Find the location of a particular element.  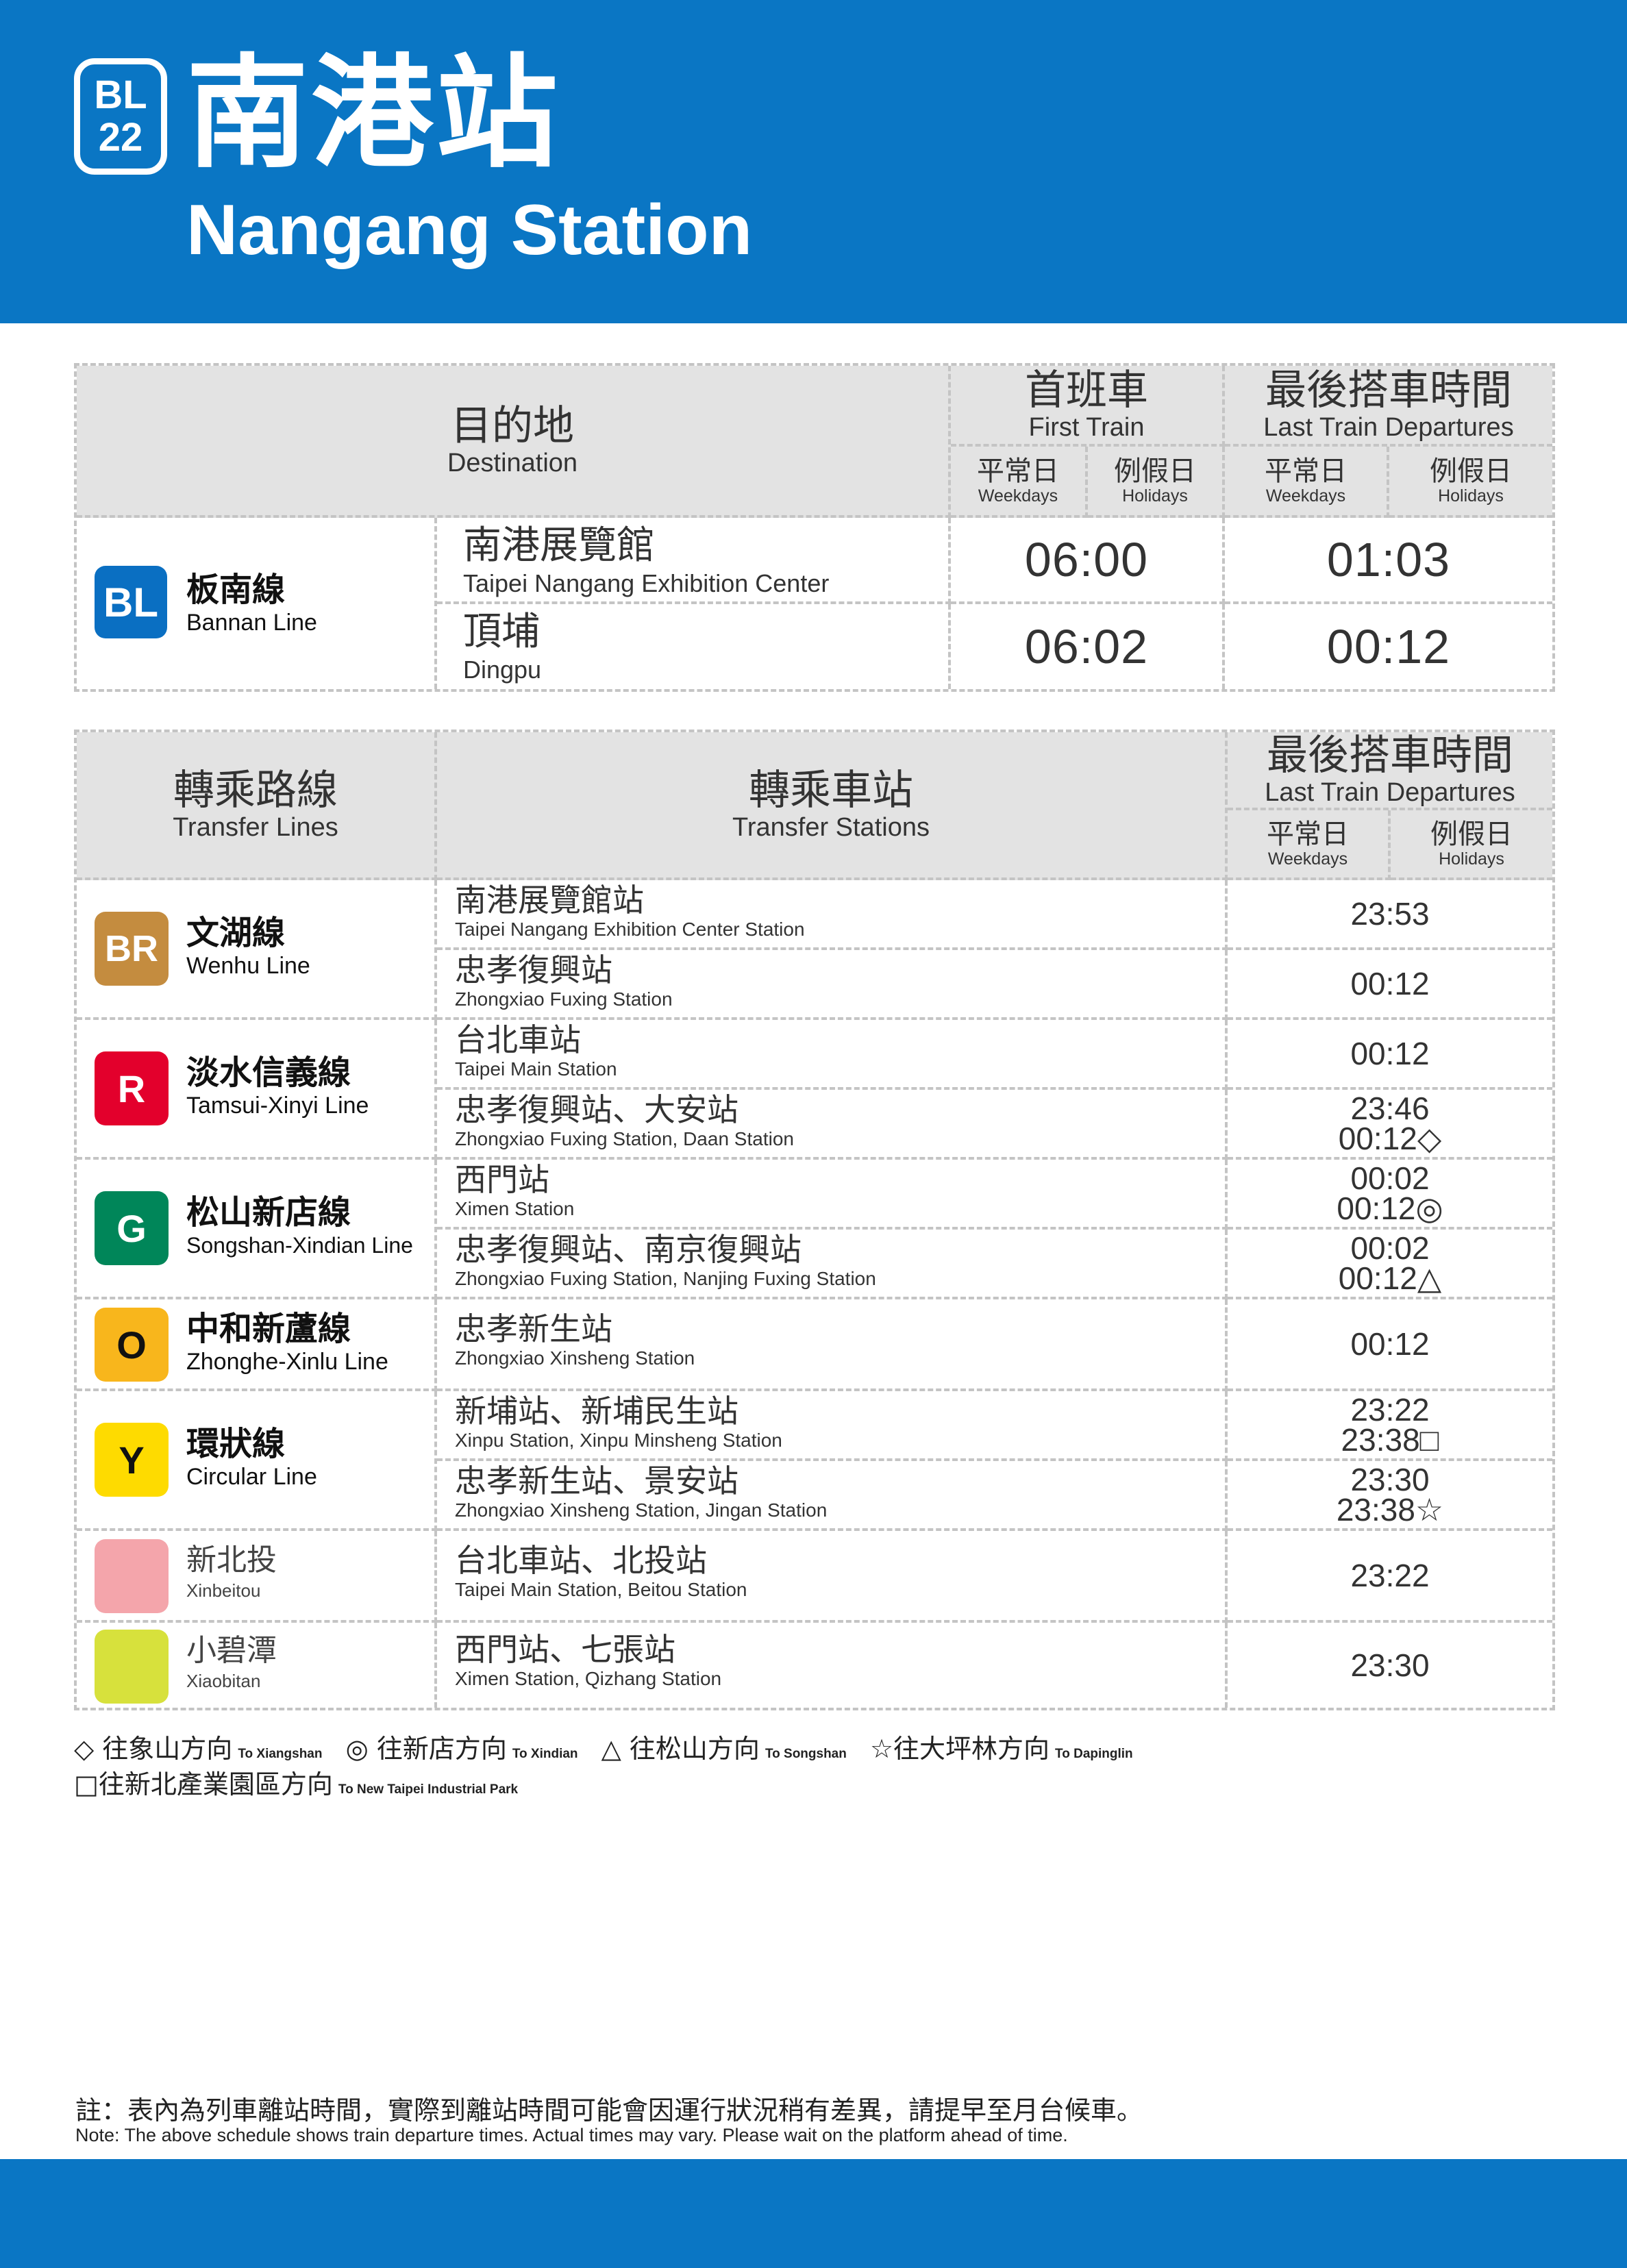

transfer-station-en: Taipei Nangang Exhibition Center Station is located at coordinates (630, 930).